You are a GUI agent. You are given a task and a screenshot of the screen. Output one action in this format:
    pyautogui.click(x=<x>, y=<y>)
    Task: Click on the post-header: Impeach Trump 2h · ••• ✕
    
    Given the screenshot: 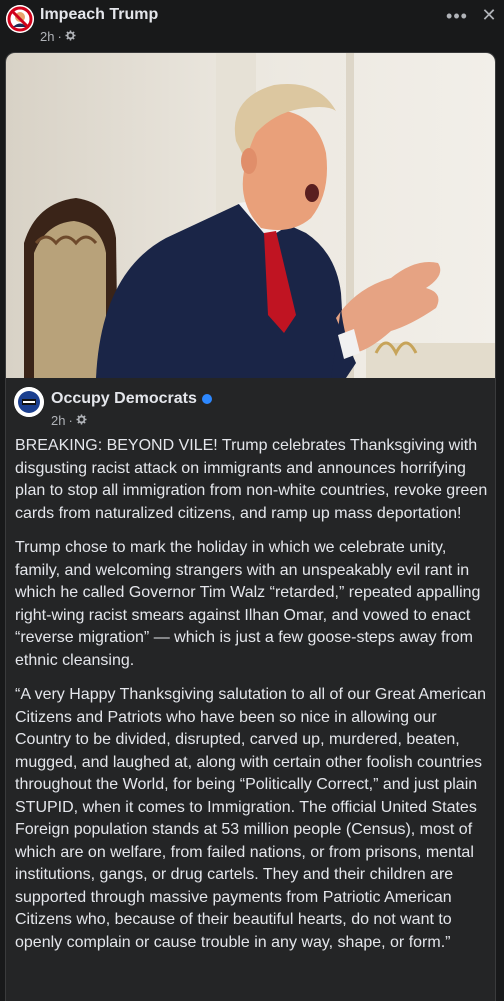 What is the action you would take?
    pyautogui.click(x=252, y=25)
    